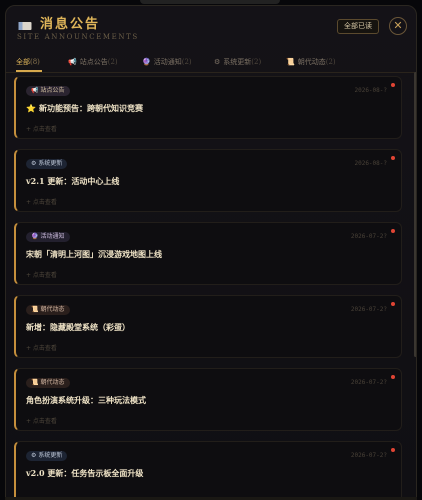 The height and width of the screenshot is (500, 422). I want to click on close-button: ✕, so click(398, 26).